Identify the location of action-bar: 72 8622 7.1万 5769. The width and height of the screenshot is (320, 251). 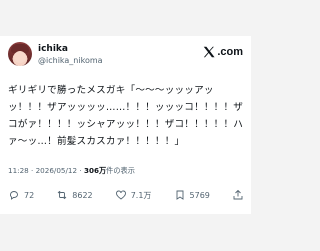
(126, 195).